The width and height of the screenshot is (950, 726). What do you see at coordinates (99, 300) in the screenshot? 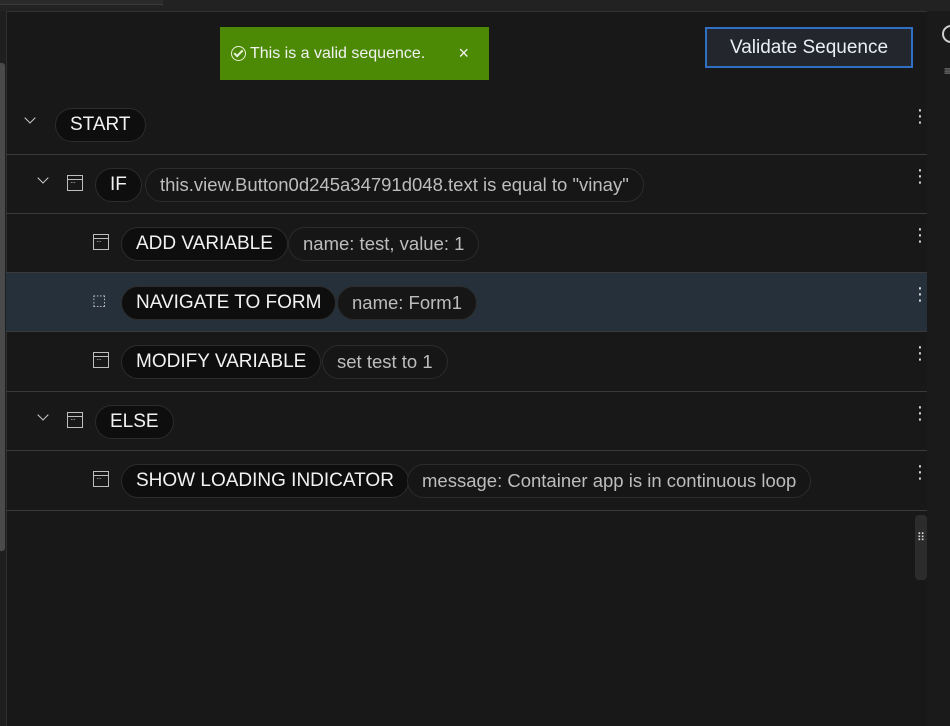
I see `pointer-select-icon: ⬚` at bounding box center [99, 300].